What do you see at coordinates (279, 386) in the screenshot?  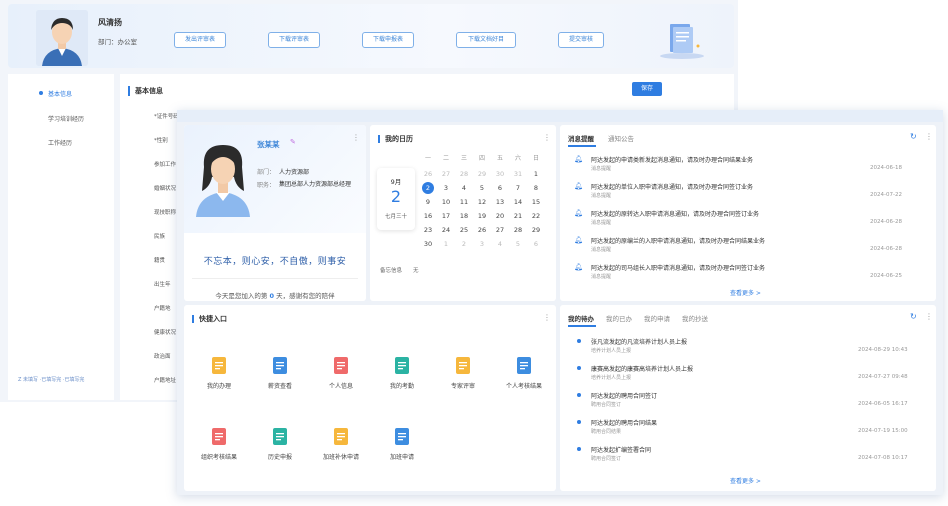 I see `quick-entry-label: 薪资查看` at bounding box center [279, 386].